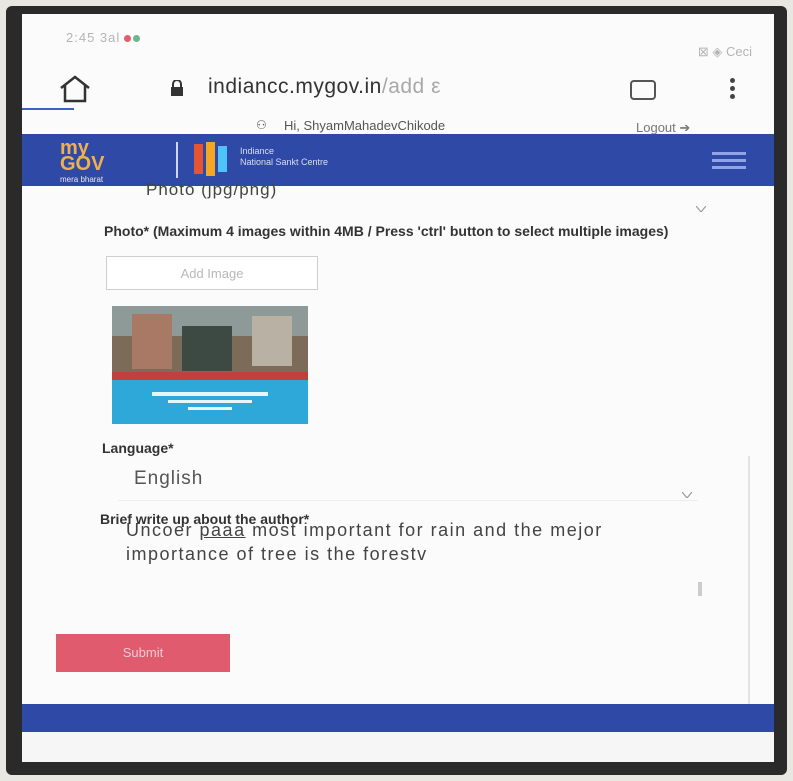 The image size is (793, 781). Describe the element at coordinates (143, 653) in the screenshot. I see `submit-button: Submit` at that location.